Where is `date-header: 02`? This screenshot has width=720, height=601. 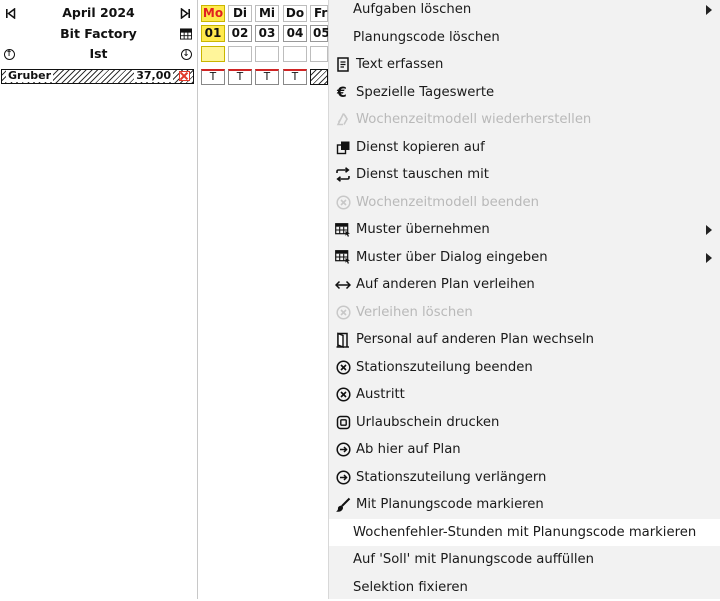
date-header: 02 is located at coordinates (240, 33).